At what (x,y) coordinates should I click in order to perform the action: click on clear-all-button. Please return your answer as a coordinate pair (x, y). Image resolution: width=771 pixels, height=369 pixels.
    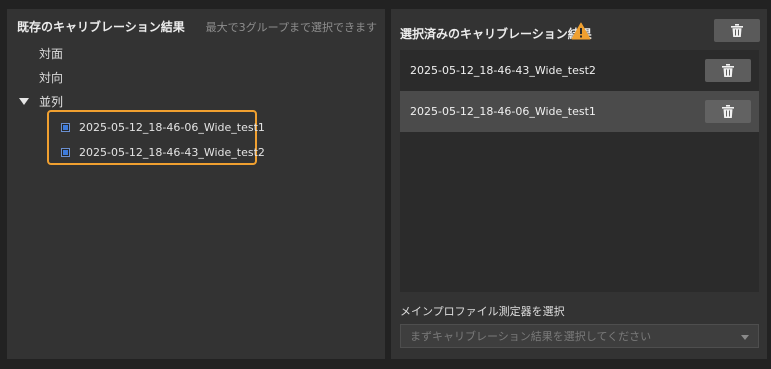
    Looking at the image, I should click on (737, 30).